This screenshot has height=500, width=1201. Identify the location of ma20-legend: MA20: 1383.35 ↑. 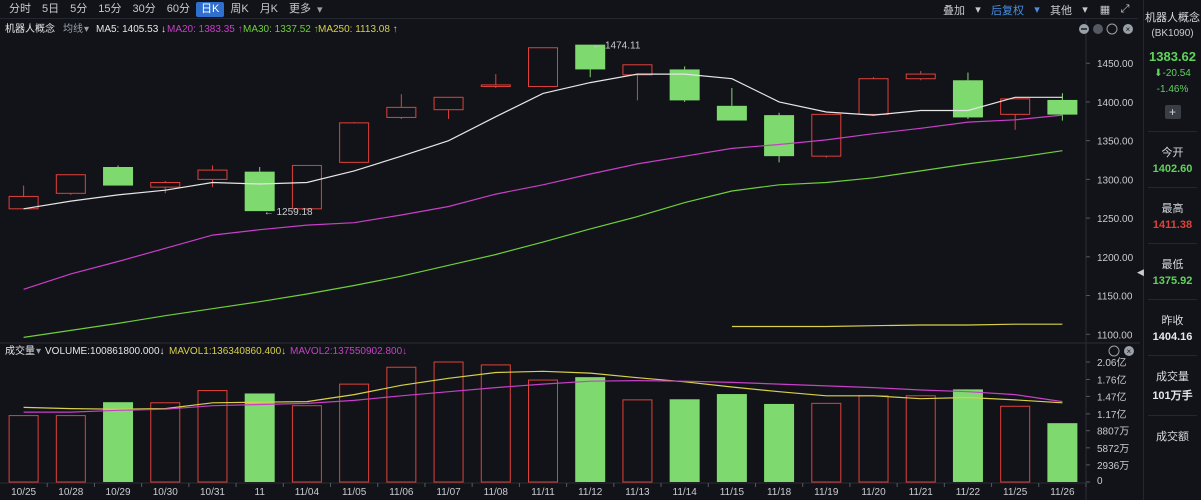
(205, 29).